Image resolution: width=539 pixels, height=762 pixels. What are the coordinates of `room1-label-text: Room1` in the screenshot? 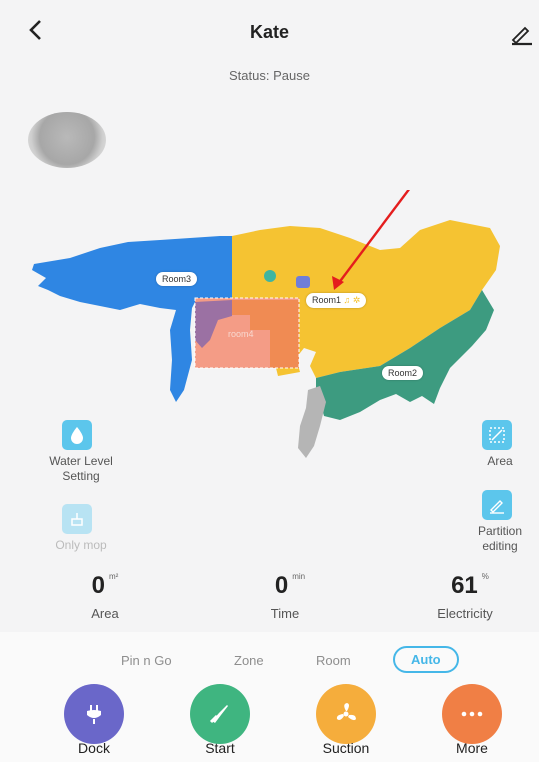 It's located at (327, 300).